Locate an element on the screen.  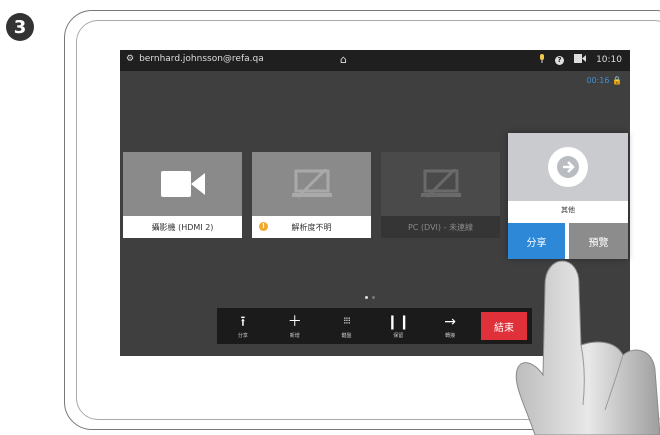
source-label: 攝影機 (HDMI 2) is located at coordinates (182, 227).